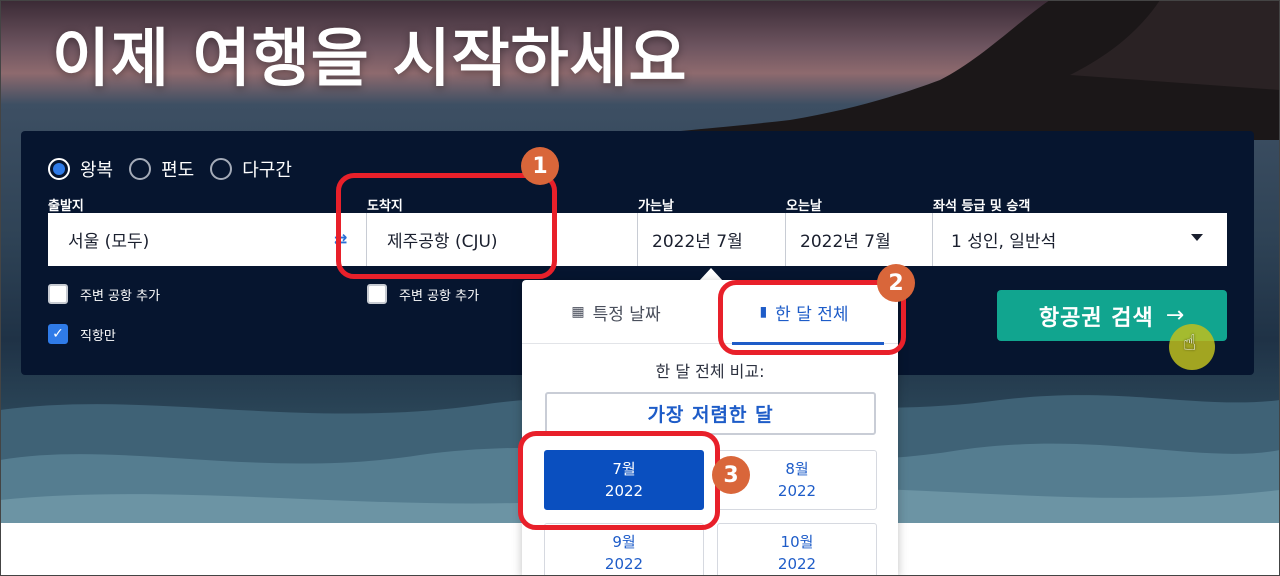  Describe the element at coordinates (626, 314) in the screenshot. I see `tab-label: 특정 날짜` at that location.